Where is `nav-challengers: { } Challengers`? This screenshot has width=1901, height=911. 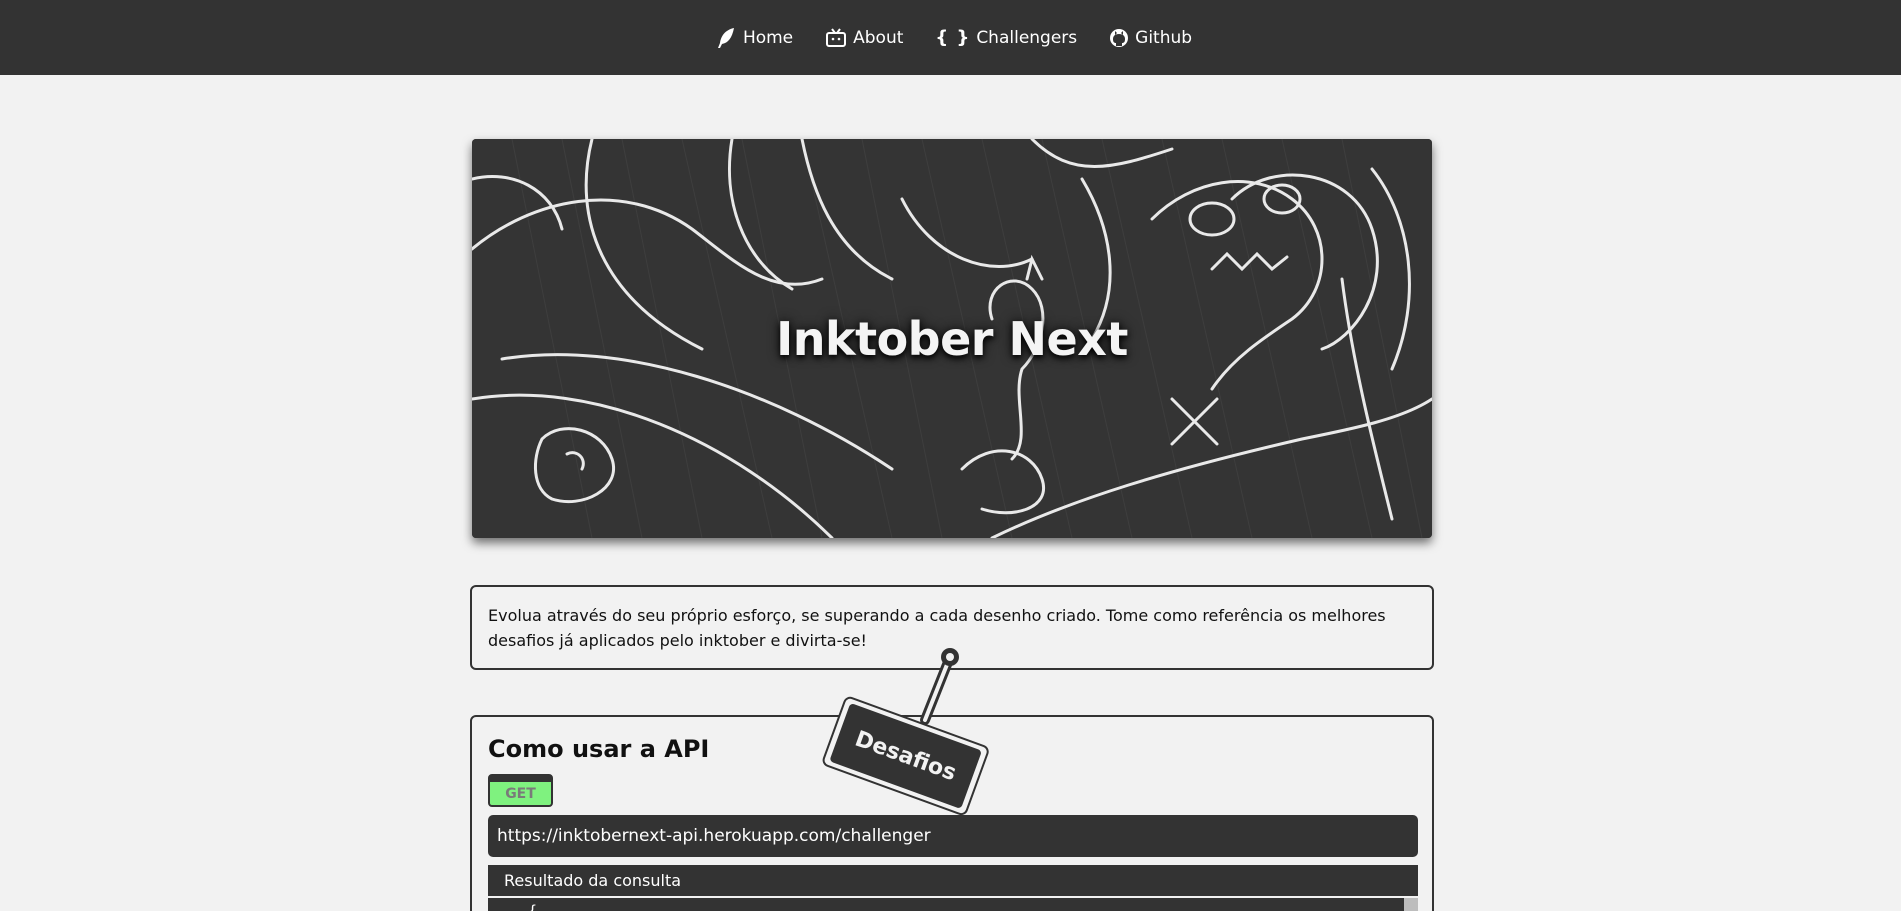 nav-challengers: { } Challengers is located at coordinates (1006, 38).